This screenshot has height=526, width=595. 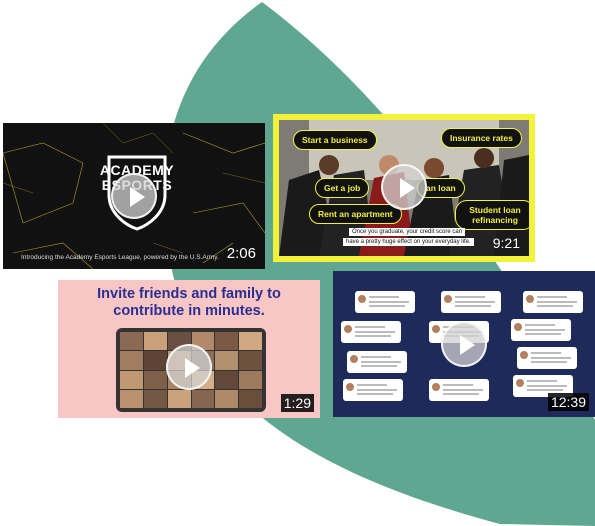 I want to click on label-rent-apartment: Rent an apartment, so click(x=355, y=214).